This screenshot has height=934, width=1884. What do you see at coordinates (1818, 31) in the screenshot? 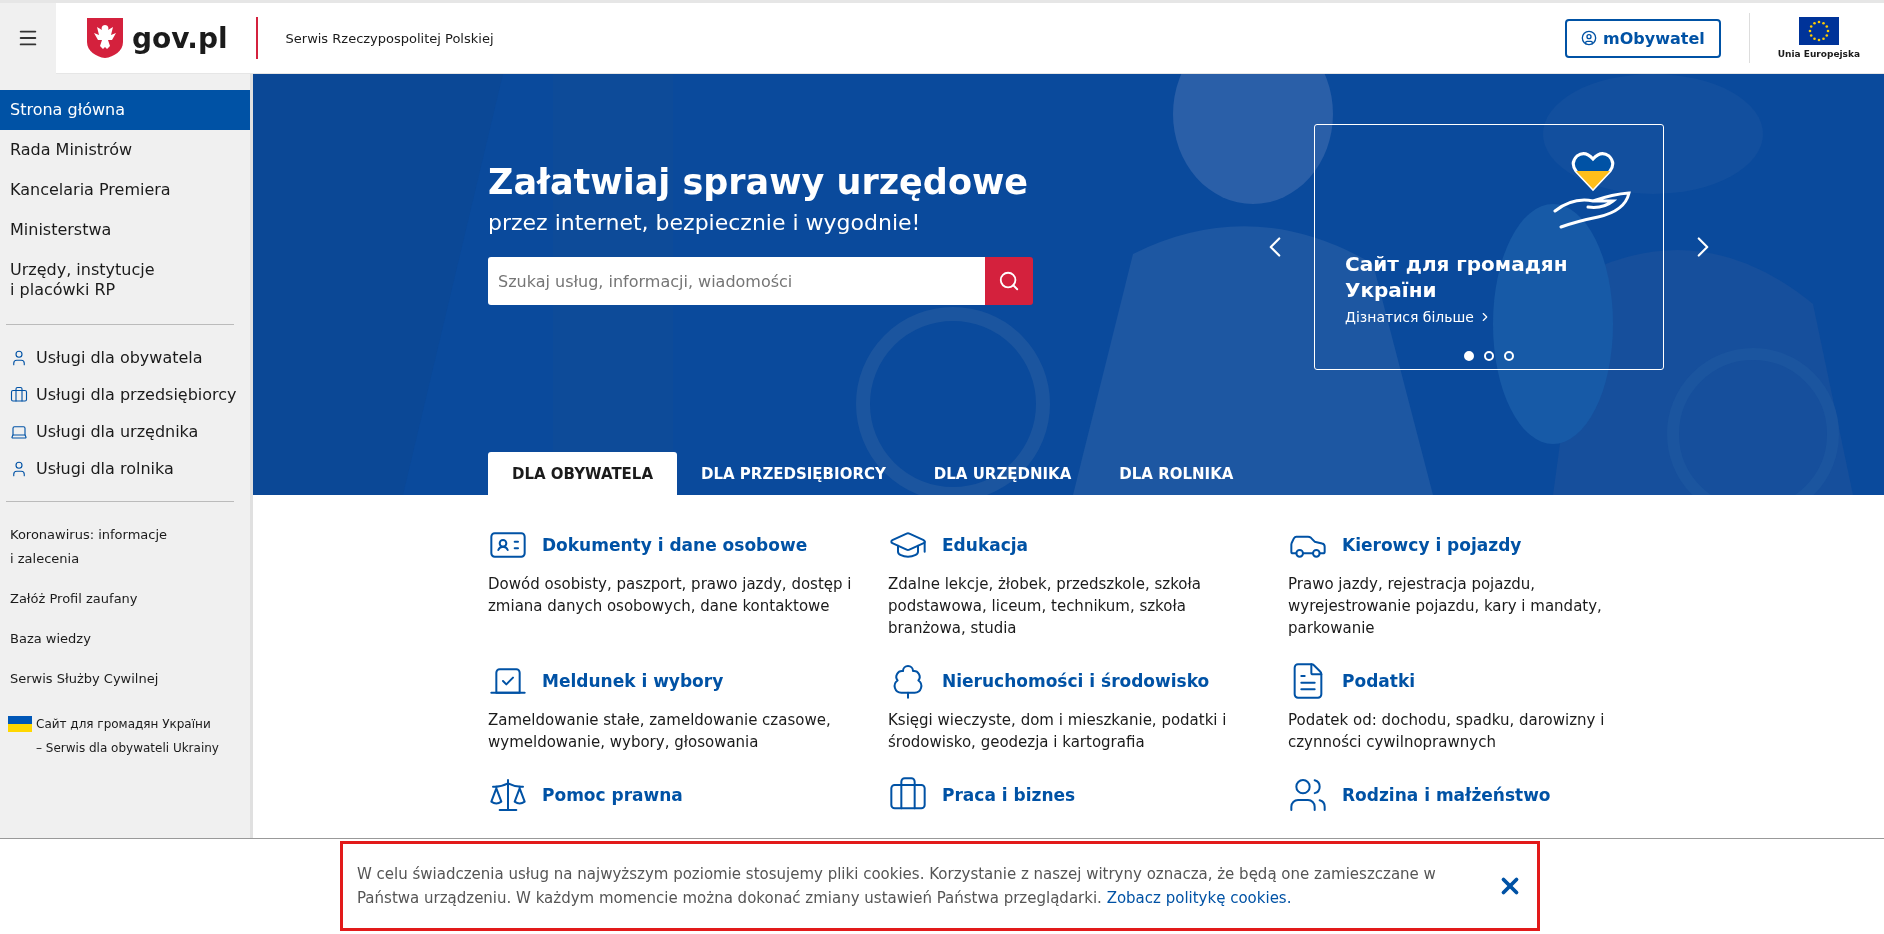
I see `eu-flag-icon` at bounding box center [1818, 31].